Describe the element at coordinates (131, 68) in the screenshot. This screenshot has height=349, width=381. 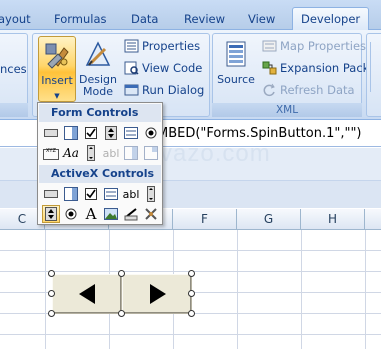
I see `view-code-icon` at that location.